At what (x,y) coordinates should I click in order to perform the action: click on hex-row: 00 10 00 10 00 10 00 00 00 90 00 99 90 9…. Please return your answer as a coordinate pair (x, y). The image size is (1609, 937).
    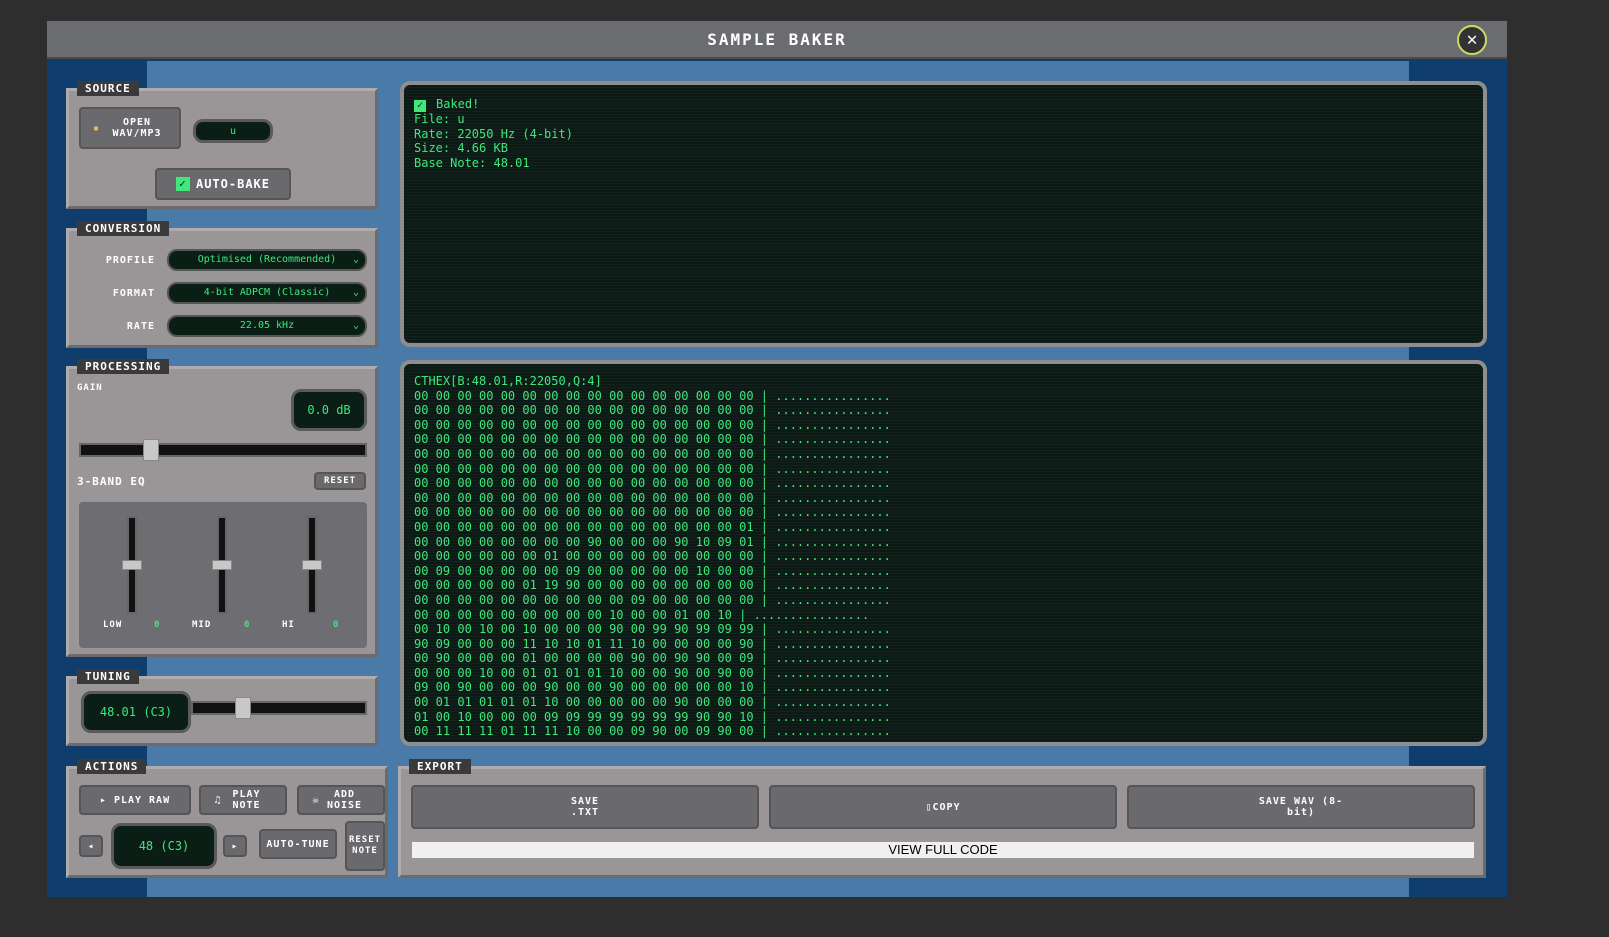
    Looking at the image, I should click on (652, 629).